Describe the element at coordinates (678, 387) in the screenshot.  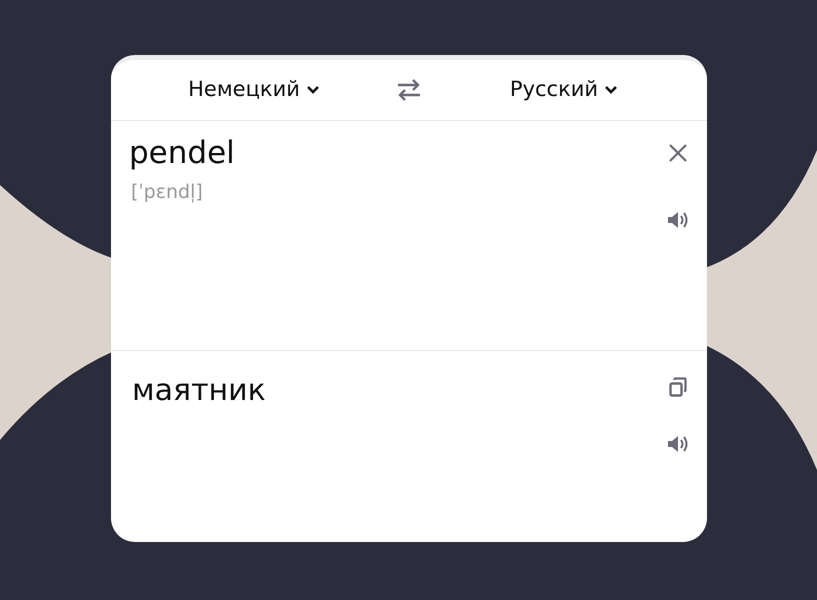
I see `copy-icon` at that location.